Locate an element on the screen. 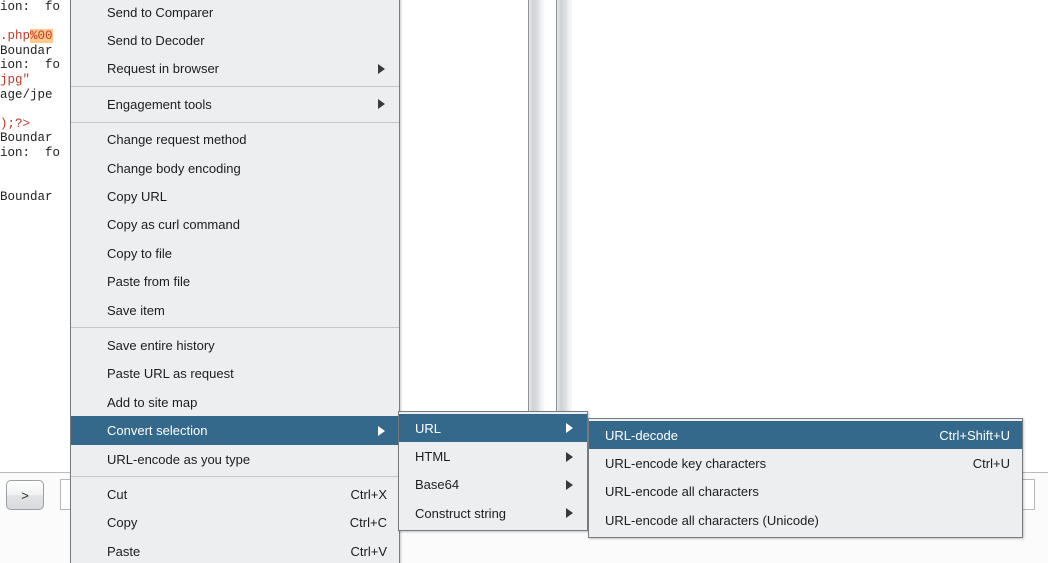 This screenshot has width=1048, height=563. code-token: age/jpe is located at coordinates (26, 94).